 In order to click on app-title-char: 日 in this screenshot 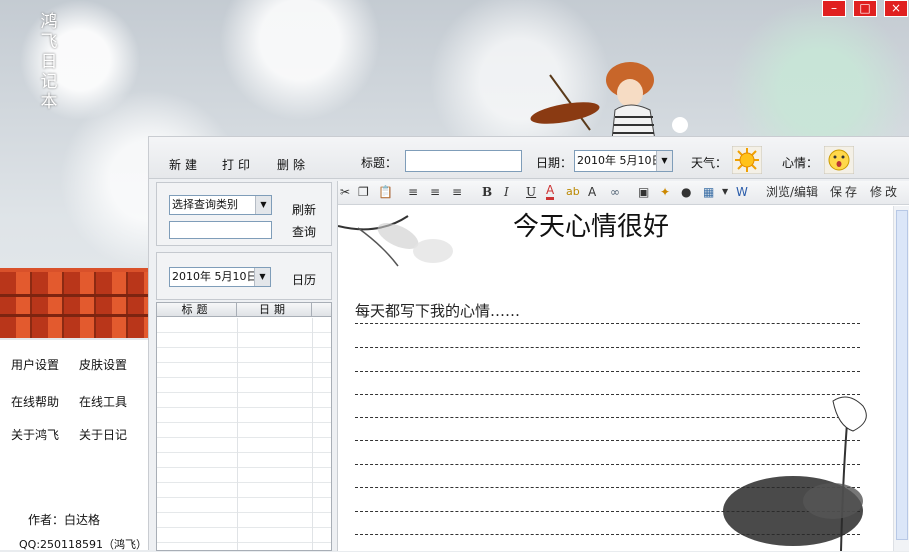, I will do `click(49, 62)`.